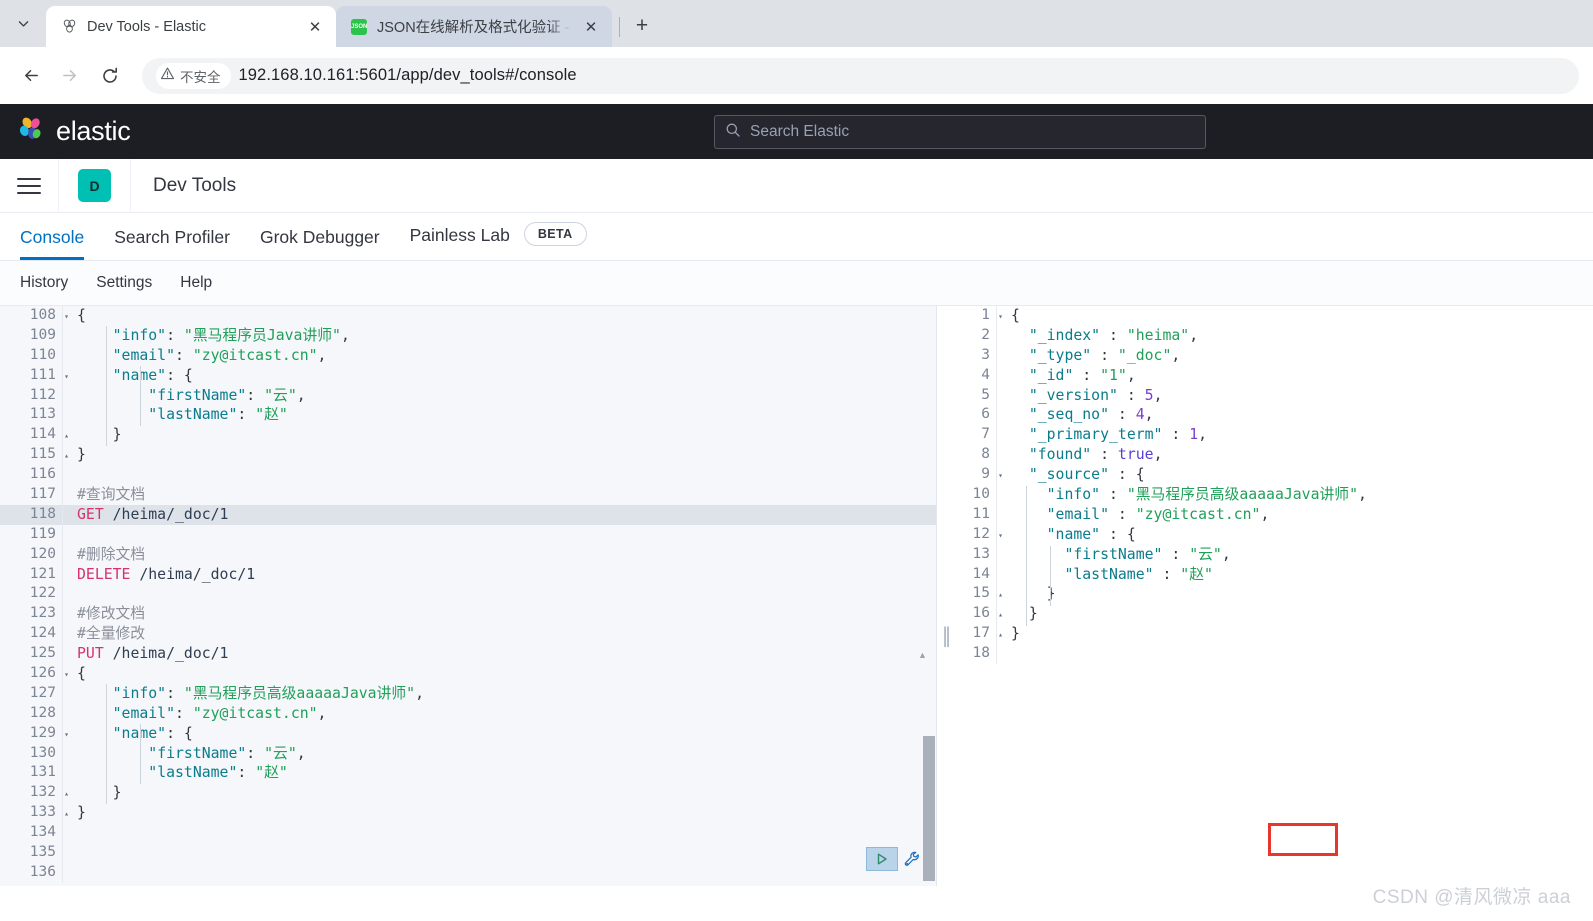 The width and height of the screenshot is (1593, 921). Describe the element at coordinates (196, 283) in the screenshot. I see `subnav-help: Help` at that location.